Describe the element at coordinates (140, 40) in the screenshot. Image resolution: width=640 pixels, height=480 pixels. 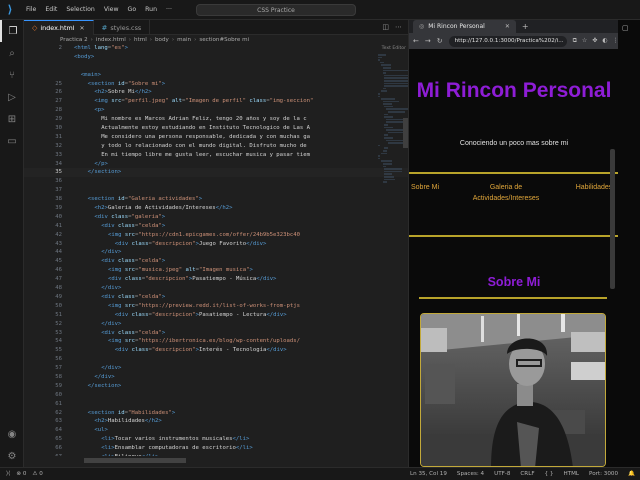
I see `breadcrumb-item: html` at that location.